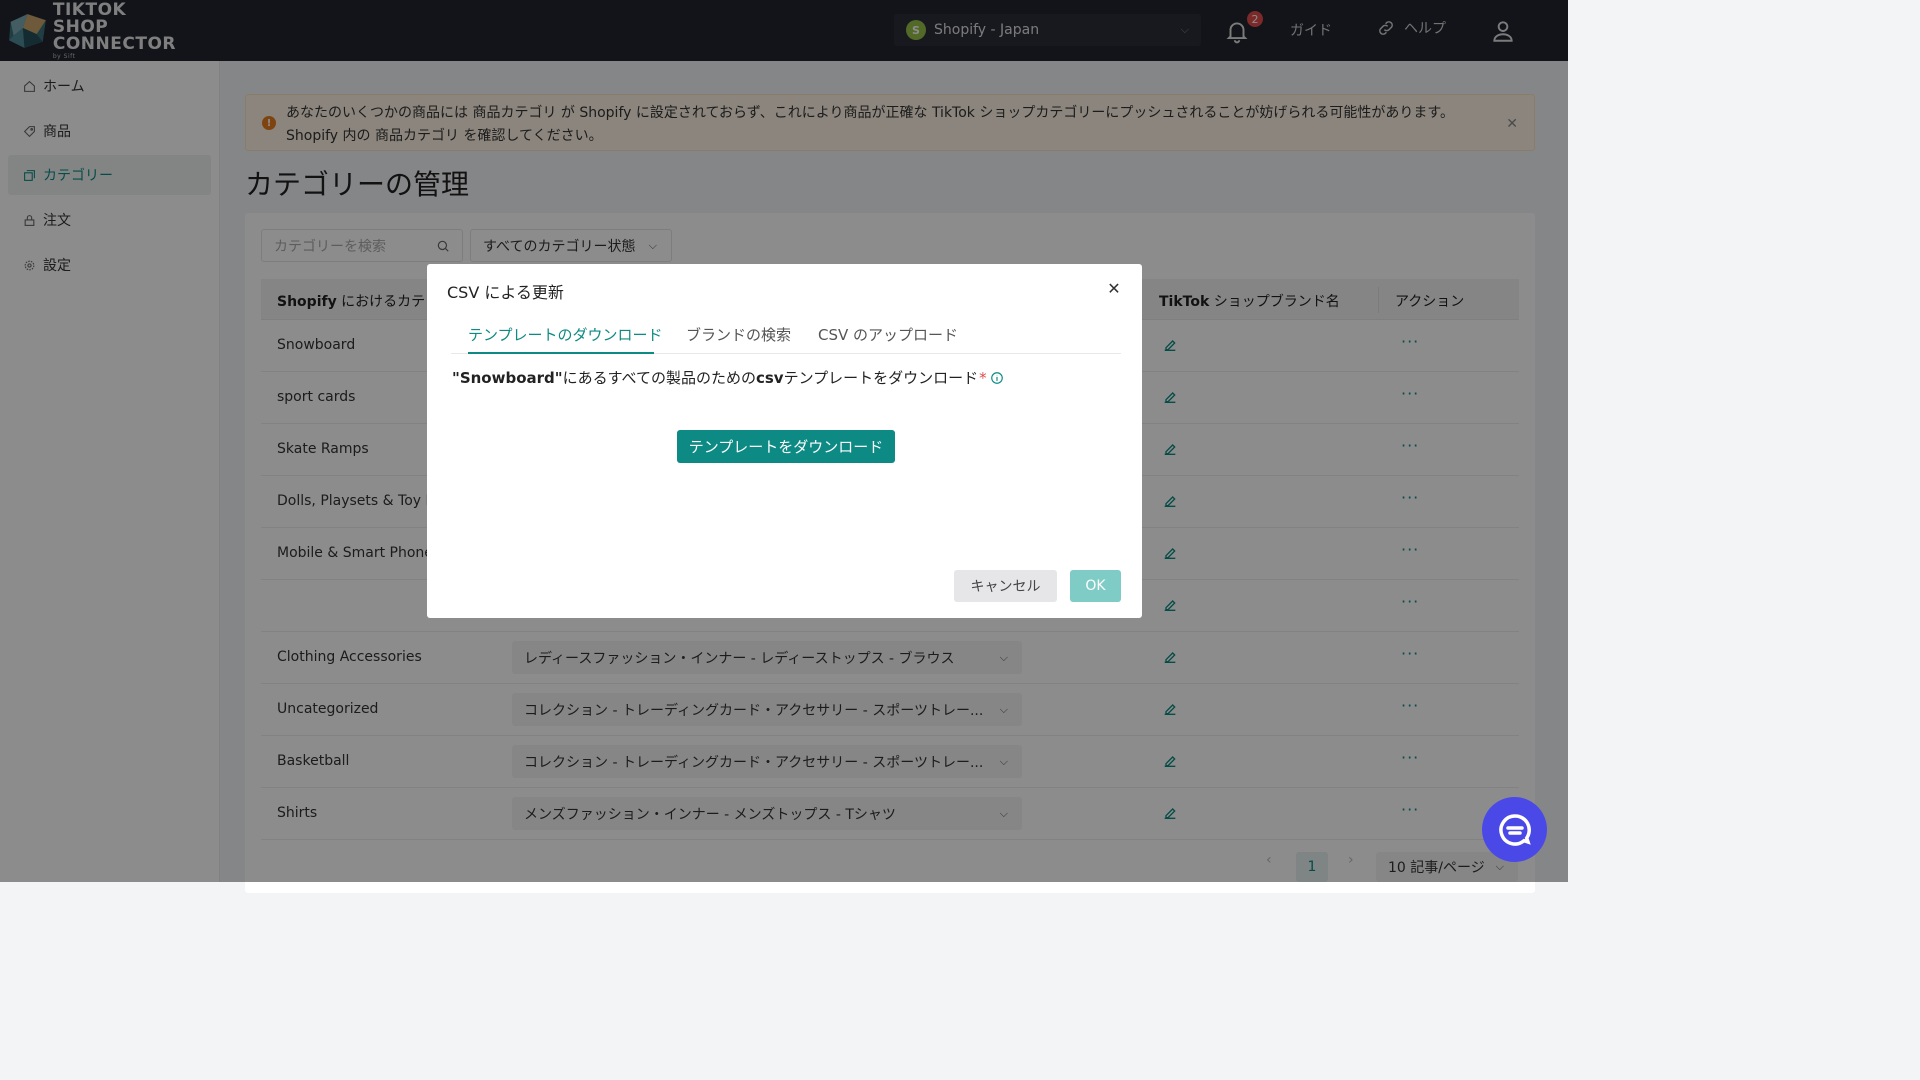  What do you see at coordinates (786, 446) in the screenshot?
I see `download-template-button: テンプレートをダウンロード` at bounding box center [786, 446].